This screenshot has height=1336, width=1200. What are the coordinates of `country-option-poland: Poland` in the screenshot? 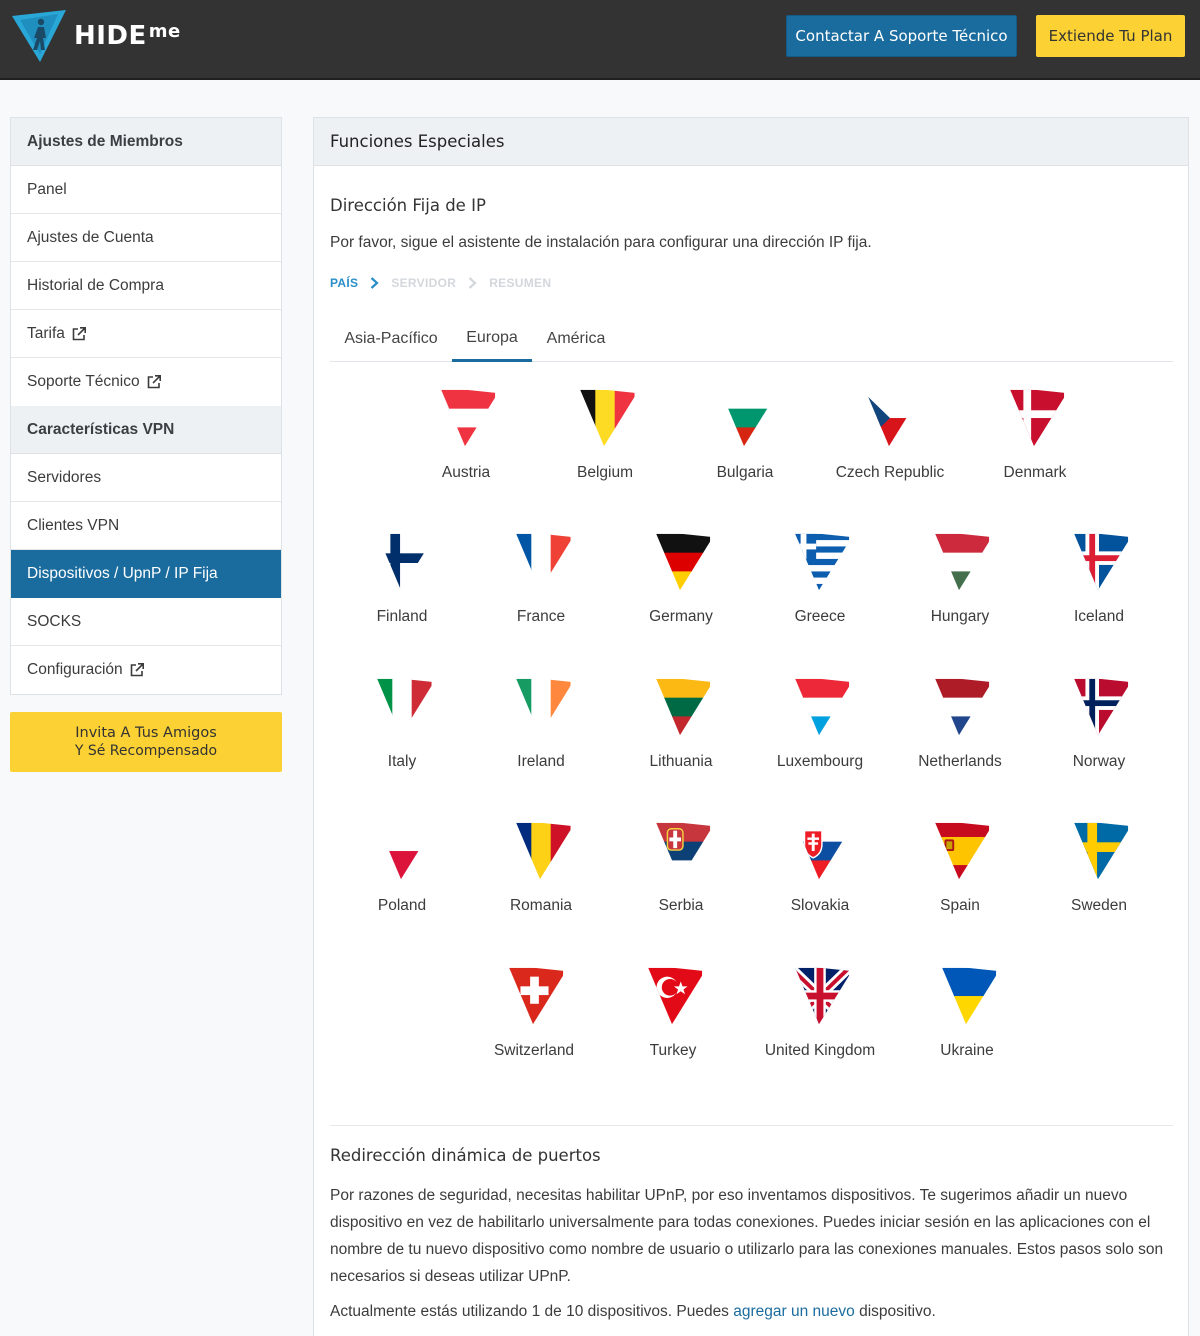 It's located at (402, 876).